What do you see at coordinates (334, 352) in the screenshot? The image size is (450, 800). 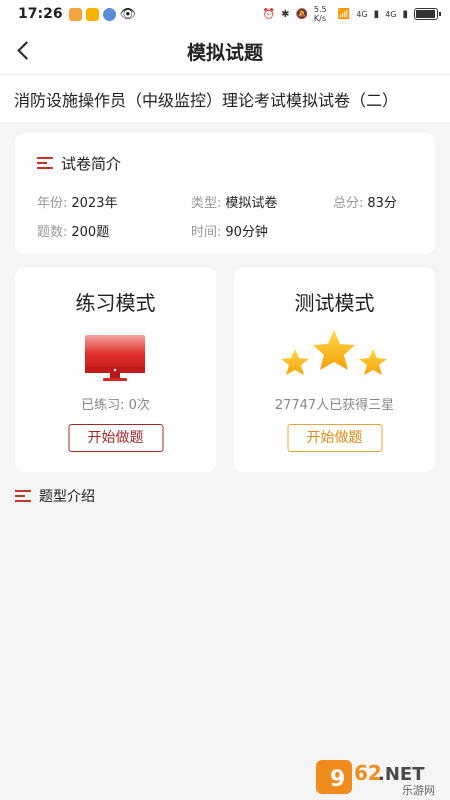 I see `three-stars-icon` at bounding box center [334, 352].